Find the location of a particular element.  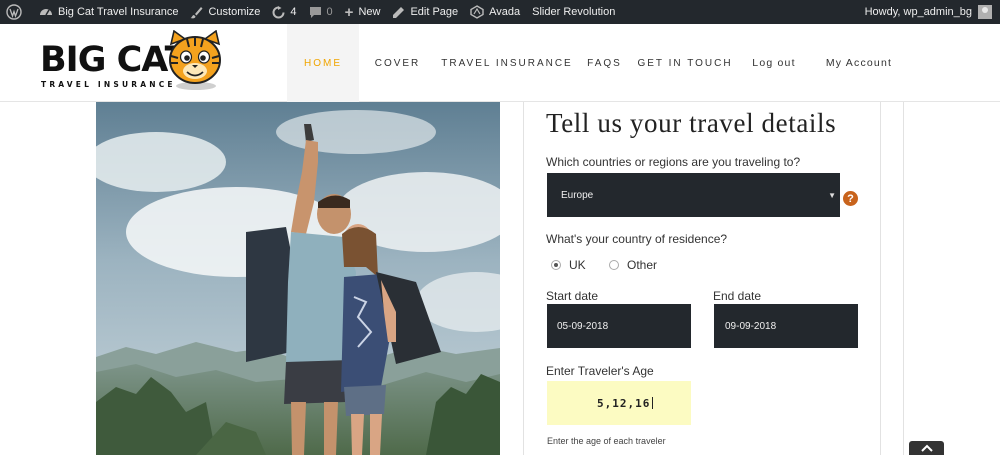

start-date-input: 05-09-2018 is located at coordinates (619, 326).